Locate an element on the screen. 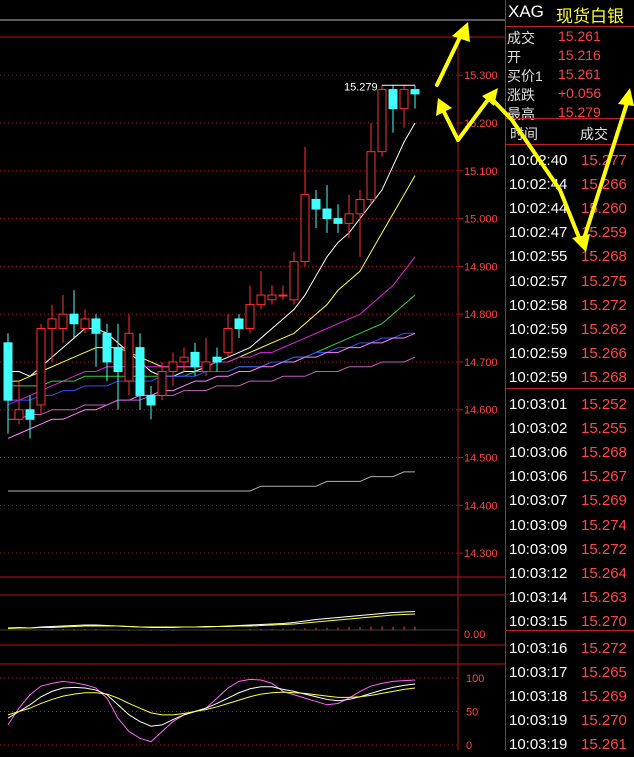 Image resolution: width=634 pixels, height=757 pixels. tick-row: 10:02:55 15.268 is located at coordinates (570, 257).